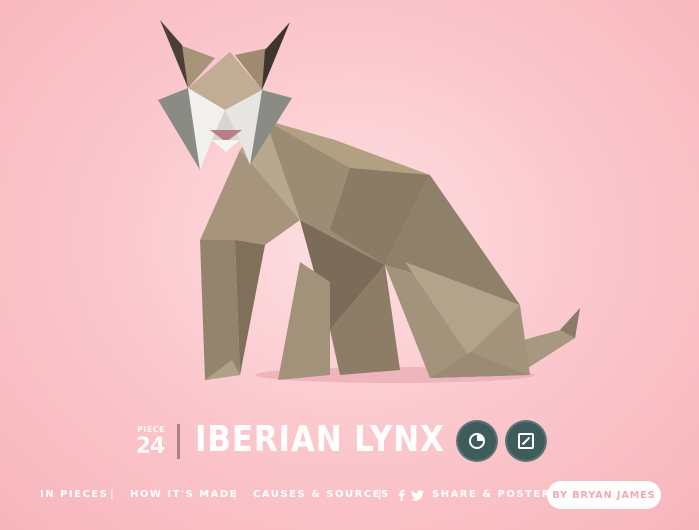 This screenshot has height=530, width=699. I want to click on facebook-icon, so click(401, 497).